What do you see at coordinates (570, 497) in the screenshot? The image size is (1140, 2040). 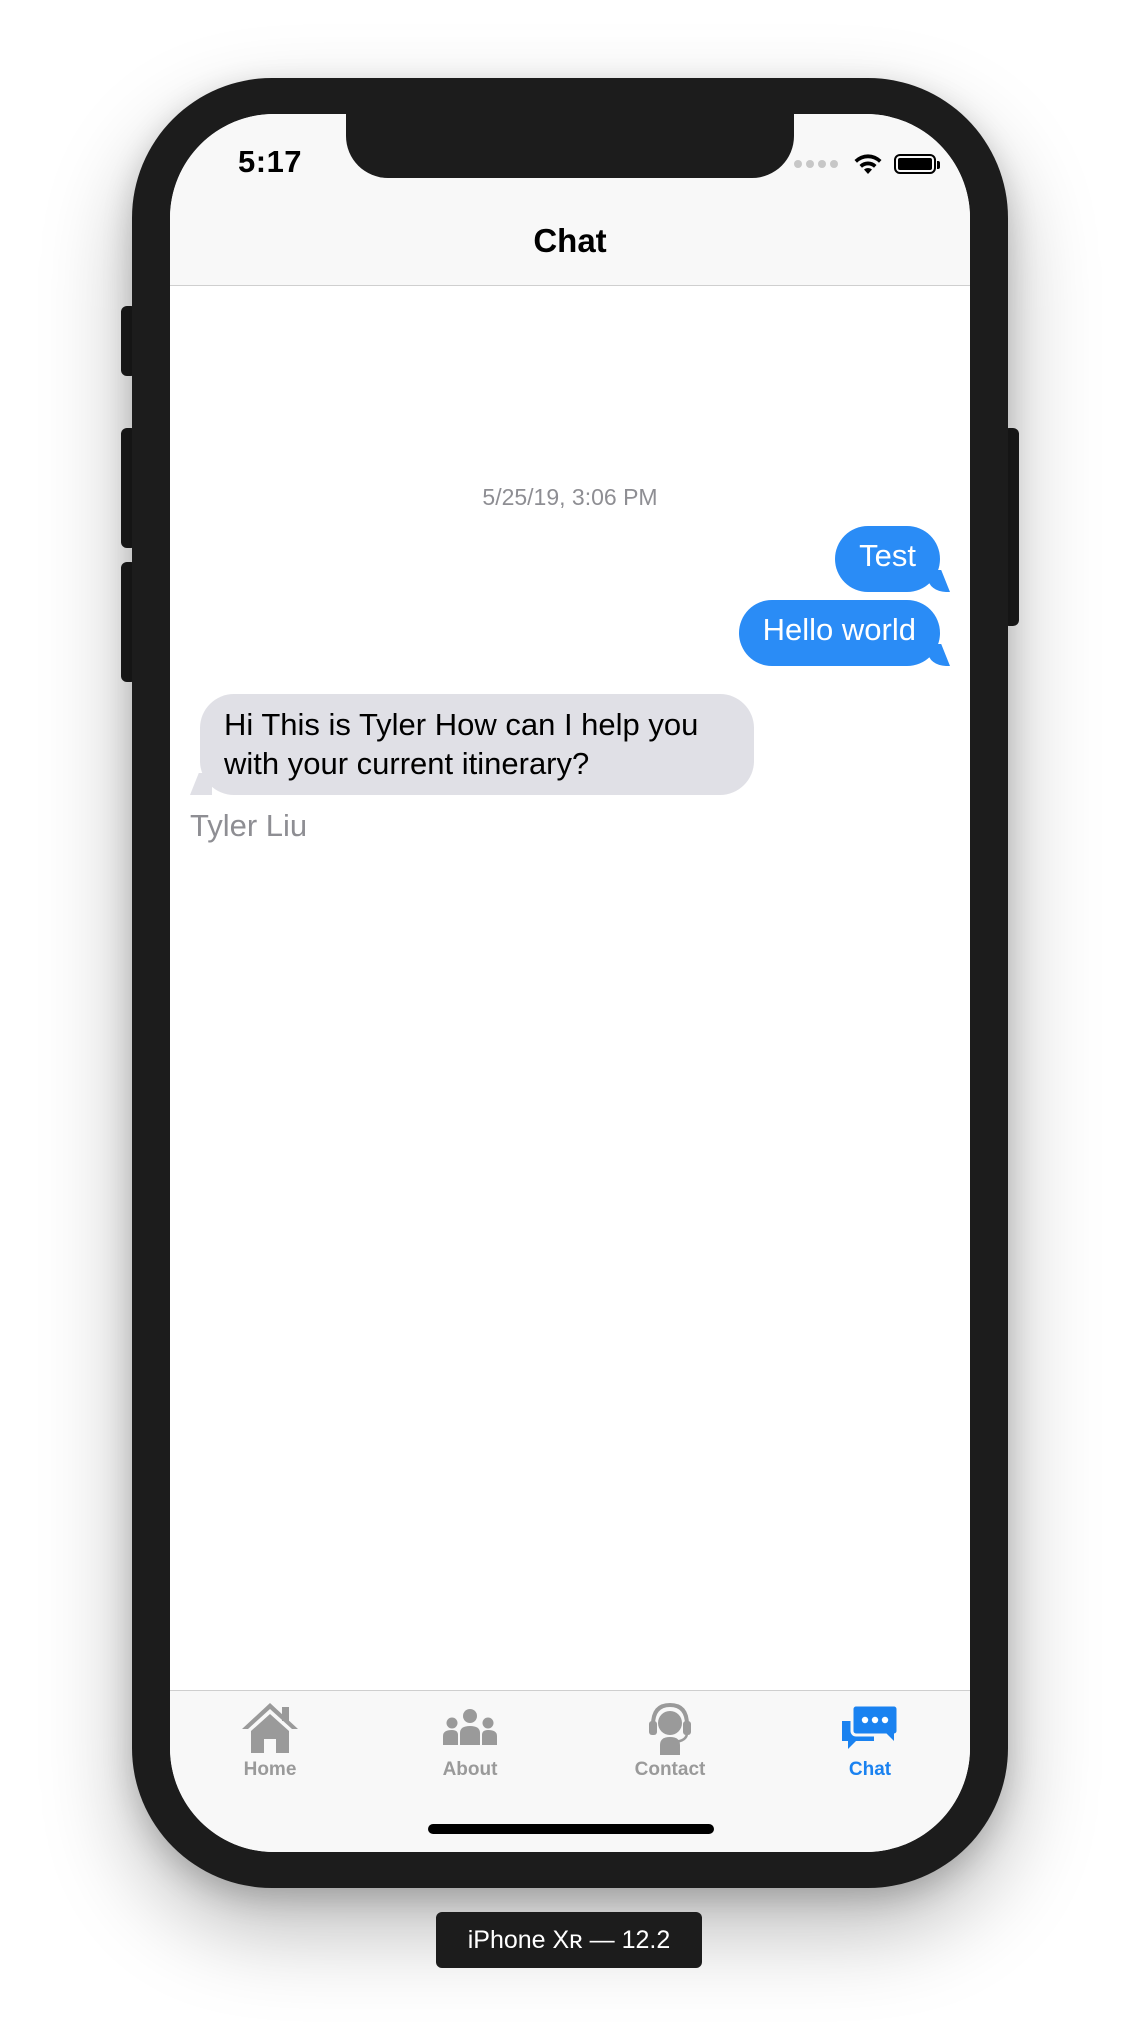 I see `message-timestamp: 5/25/19, 3:06 PM` at bounding box center [570, 497].